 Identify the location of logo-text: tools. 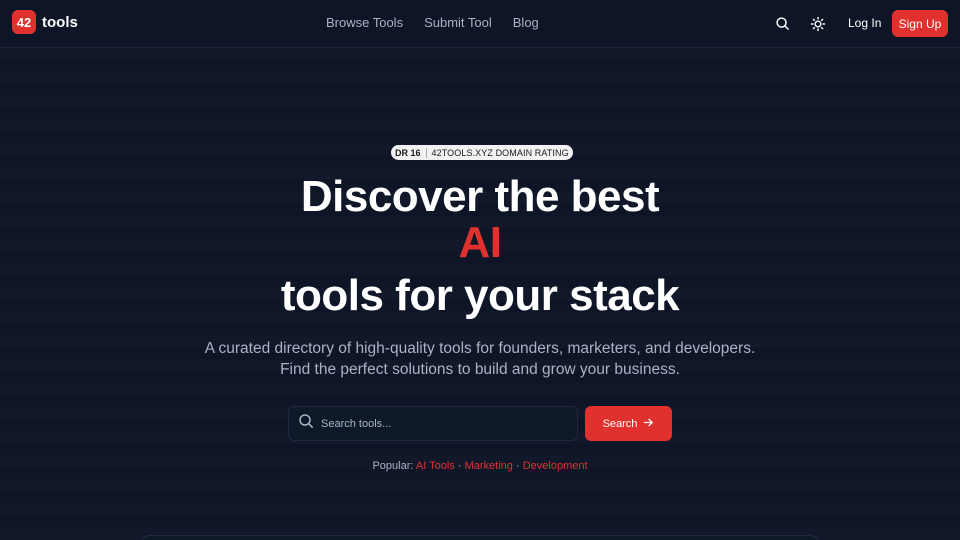
(60, 22).